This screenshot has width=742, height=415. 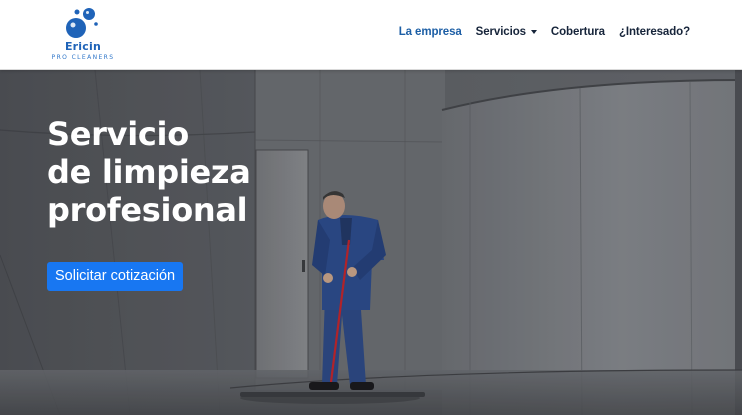 I want to click on request-quote-button: Solicitar cotización, so click(x=115, y=276).